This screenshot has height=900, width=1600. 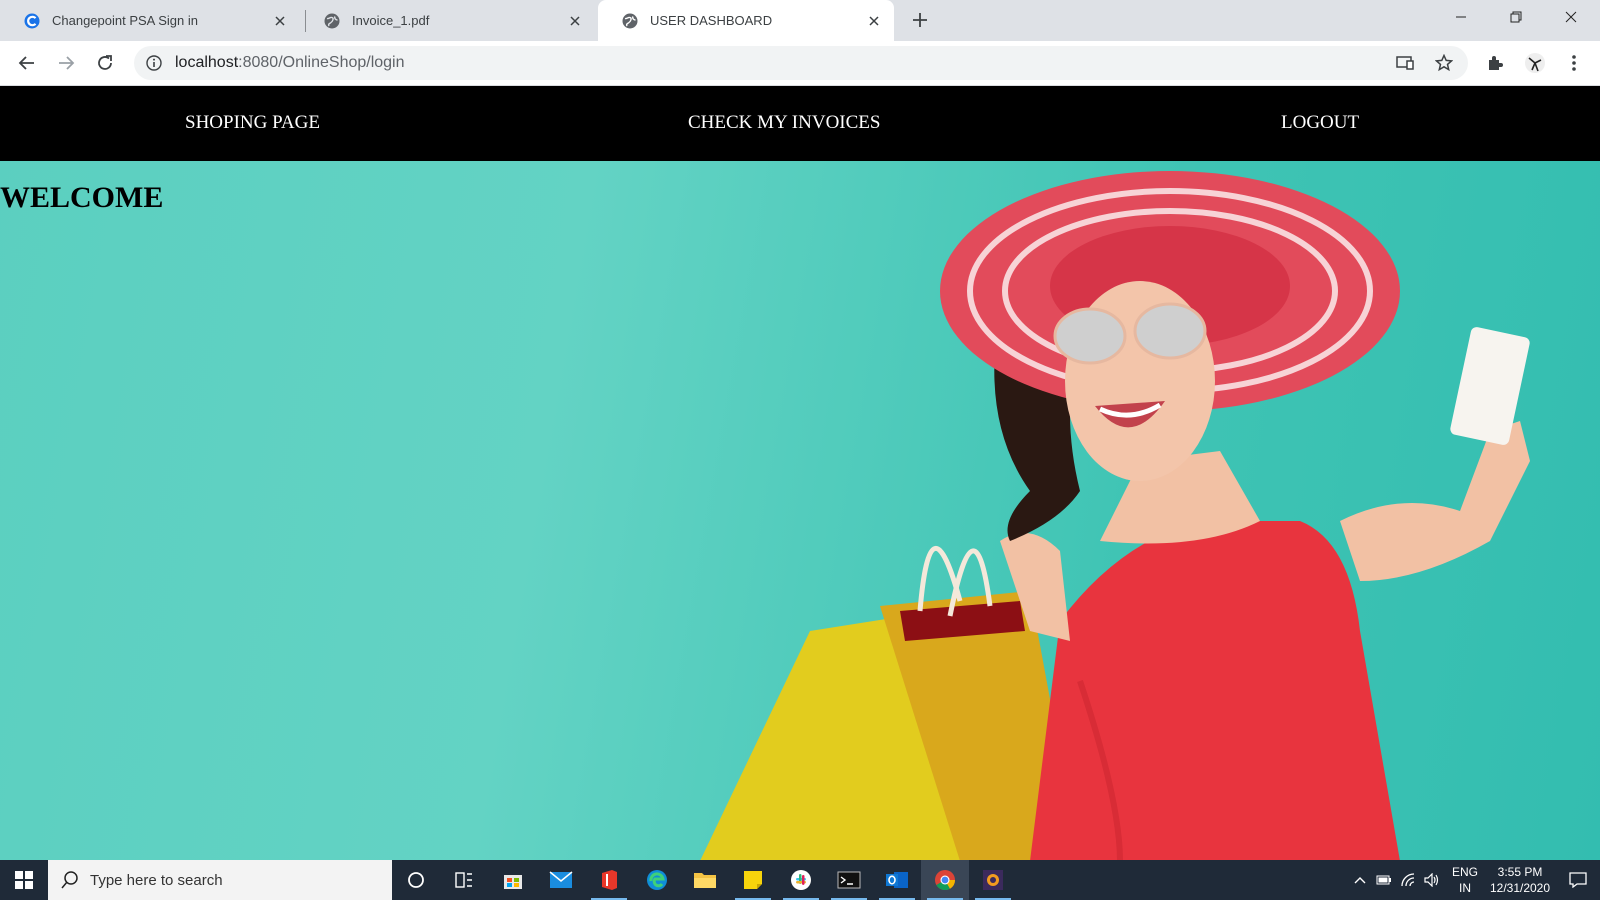 I want to click on puzzle-icon, so click(x=1496, y=63).